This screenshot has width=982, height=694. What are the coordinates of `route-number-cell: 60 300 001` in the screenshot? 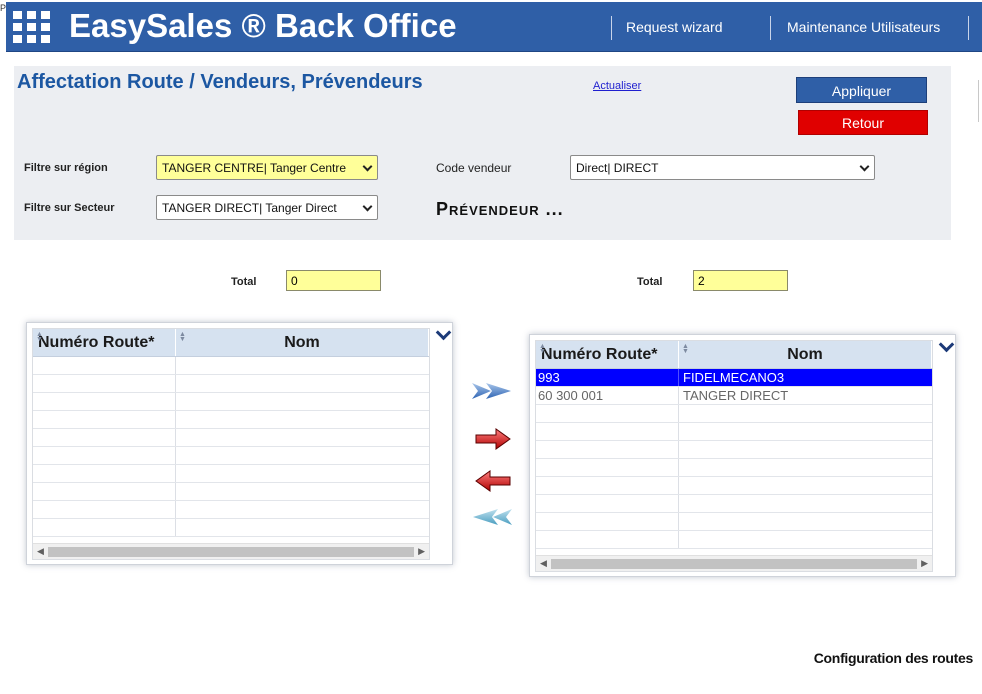 It's located at (607, 395).